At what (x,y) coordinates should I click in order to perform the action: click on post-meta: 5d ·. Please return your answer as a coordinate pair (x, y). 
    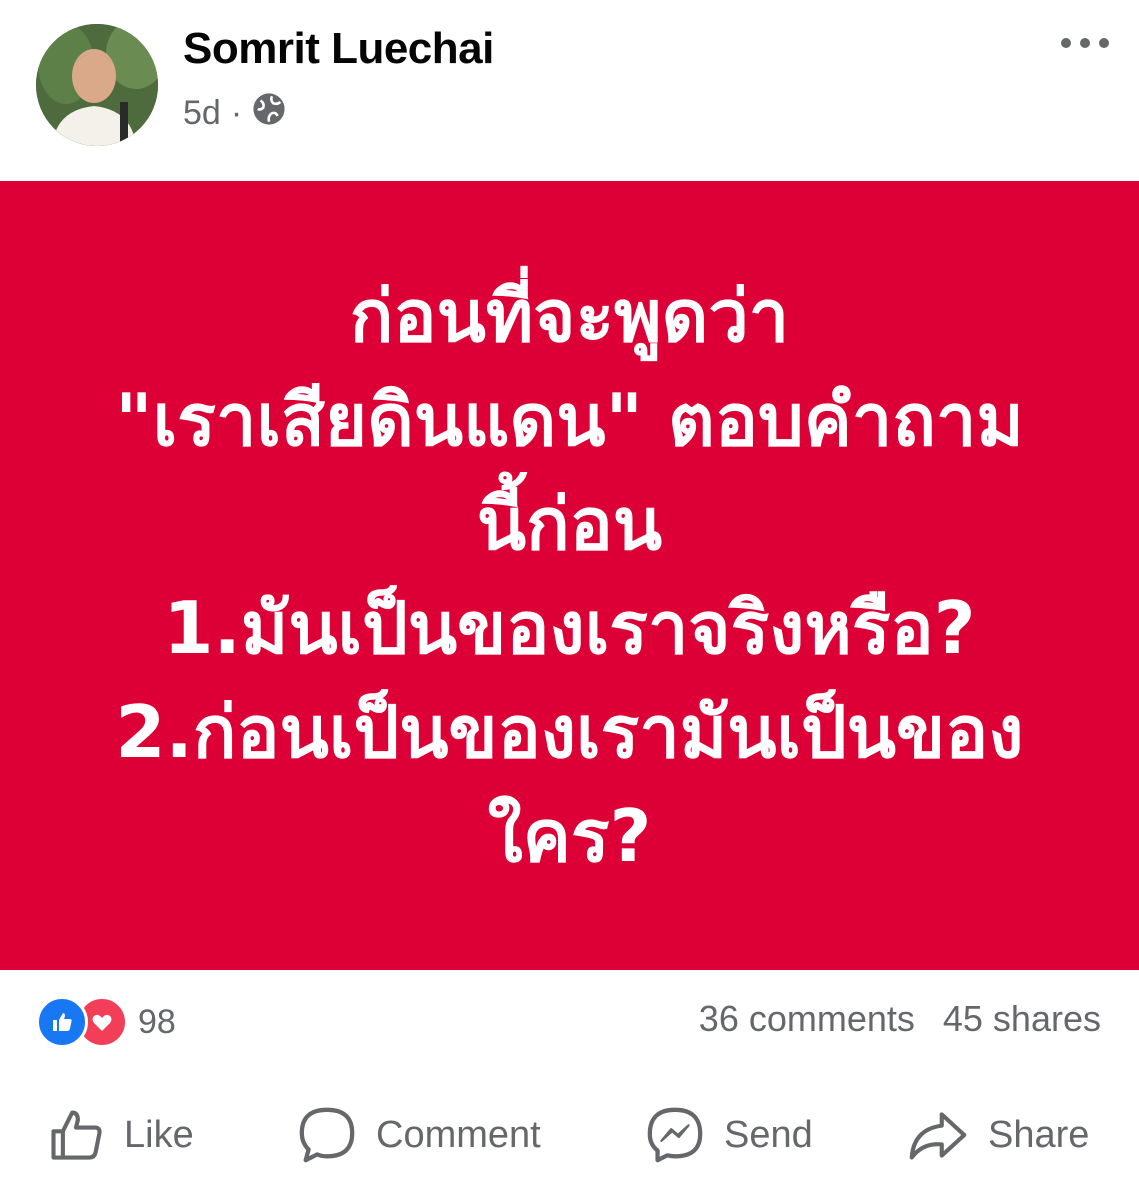
    Looking at the image, I should click on (234, 113).